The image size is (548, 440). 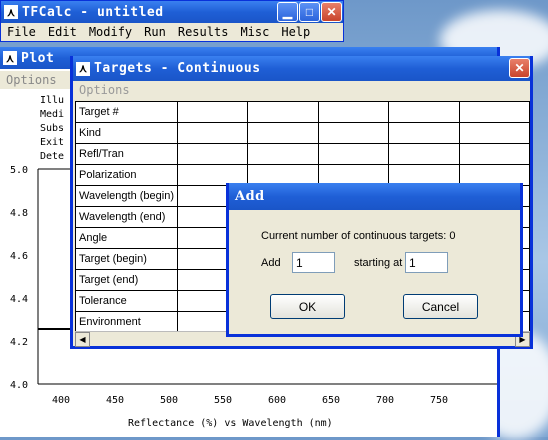 What do you see at coordinates (126, 112) in the screenshot?
I see `targets-row-label: Target #` at bounding box center [126, 112].